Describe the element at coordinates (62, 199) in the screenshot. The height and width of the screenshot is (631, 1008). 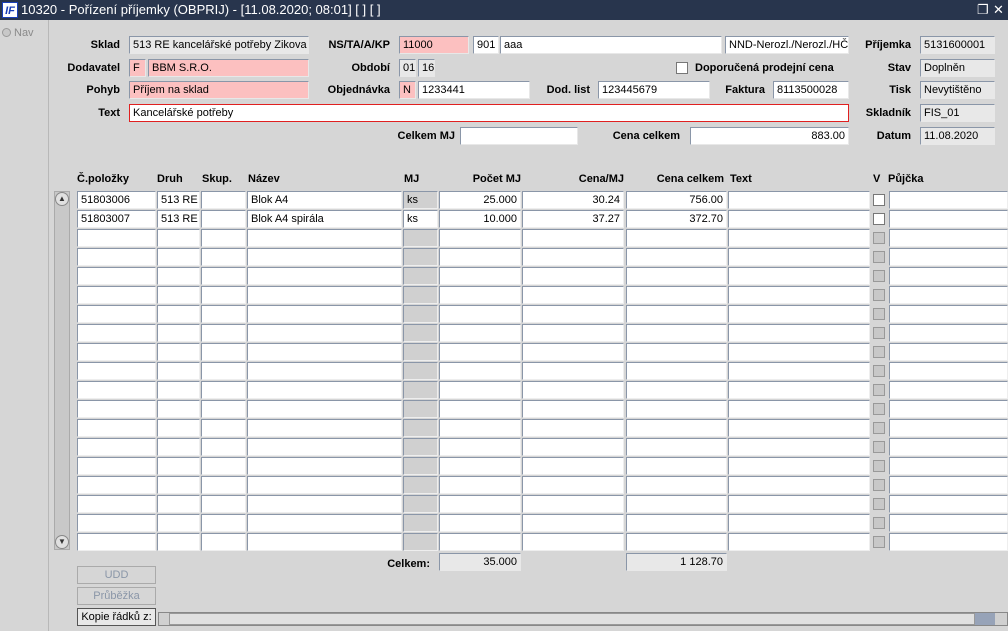
I see `scroll-up-icon: ▲` at that location.